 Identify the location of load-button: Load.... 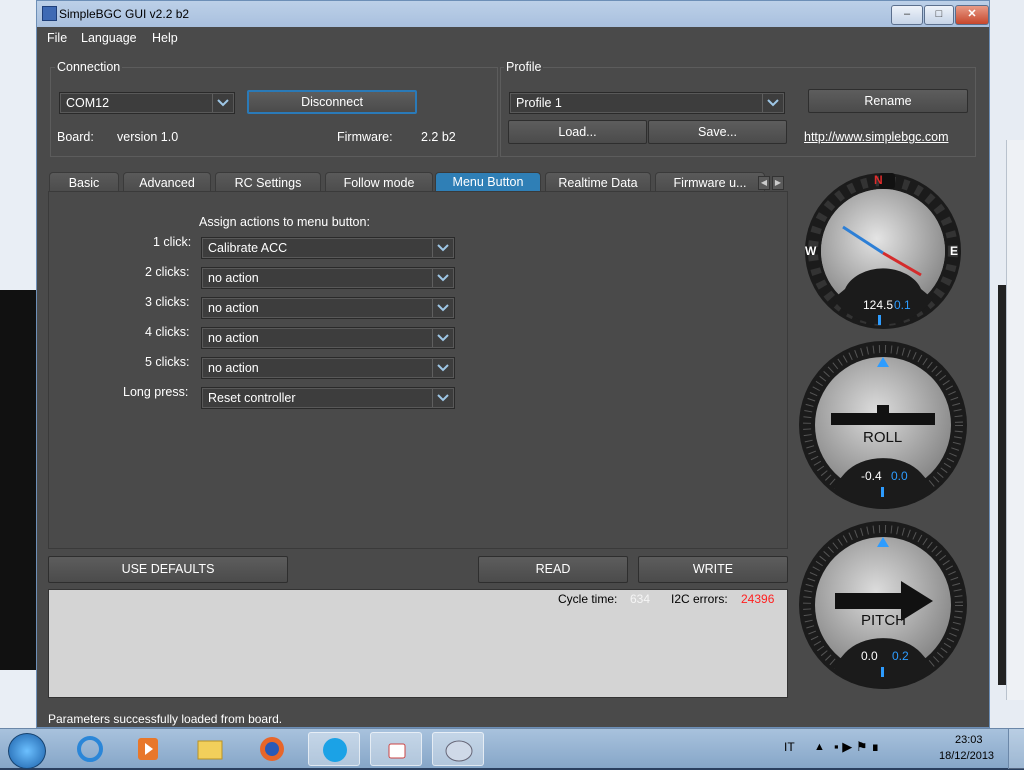
(577, 132).